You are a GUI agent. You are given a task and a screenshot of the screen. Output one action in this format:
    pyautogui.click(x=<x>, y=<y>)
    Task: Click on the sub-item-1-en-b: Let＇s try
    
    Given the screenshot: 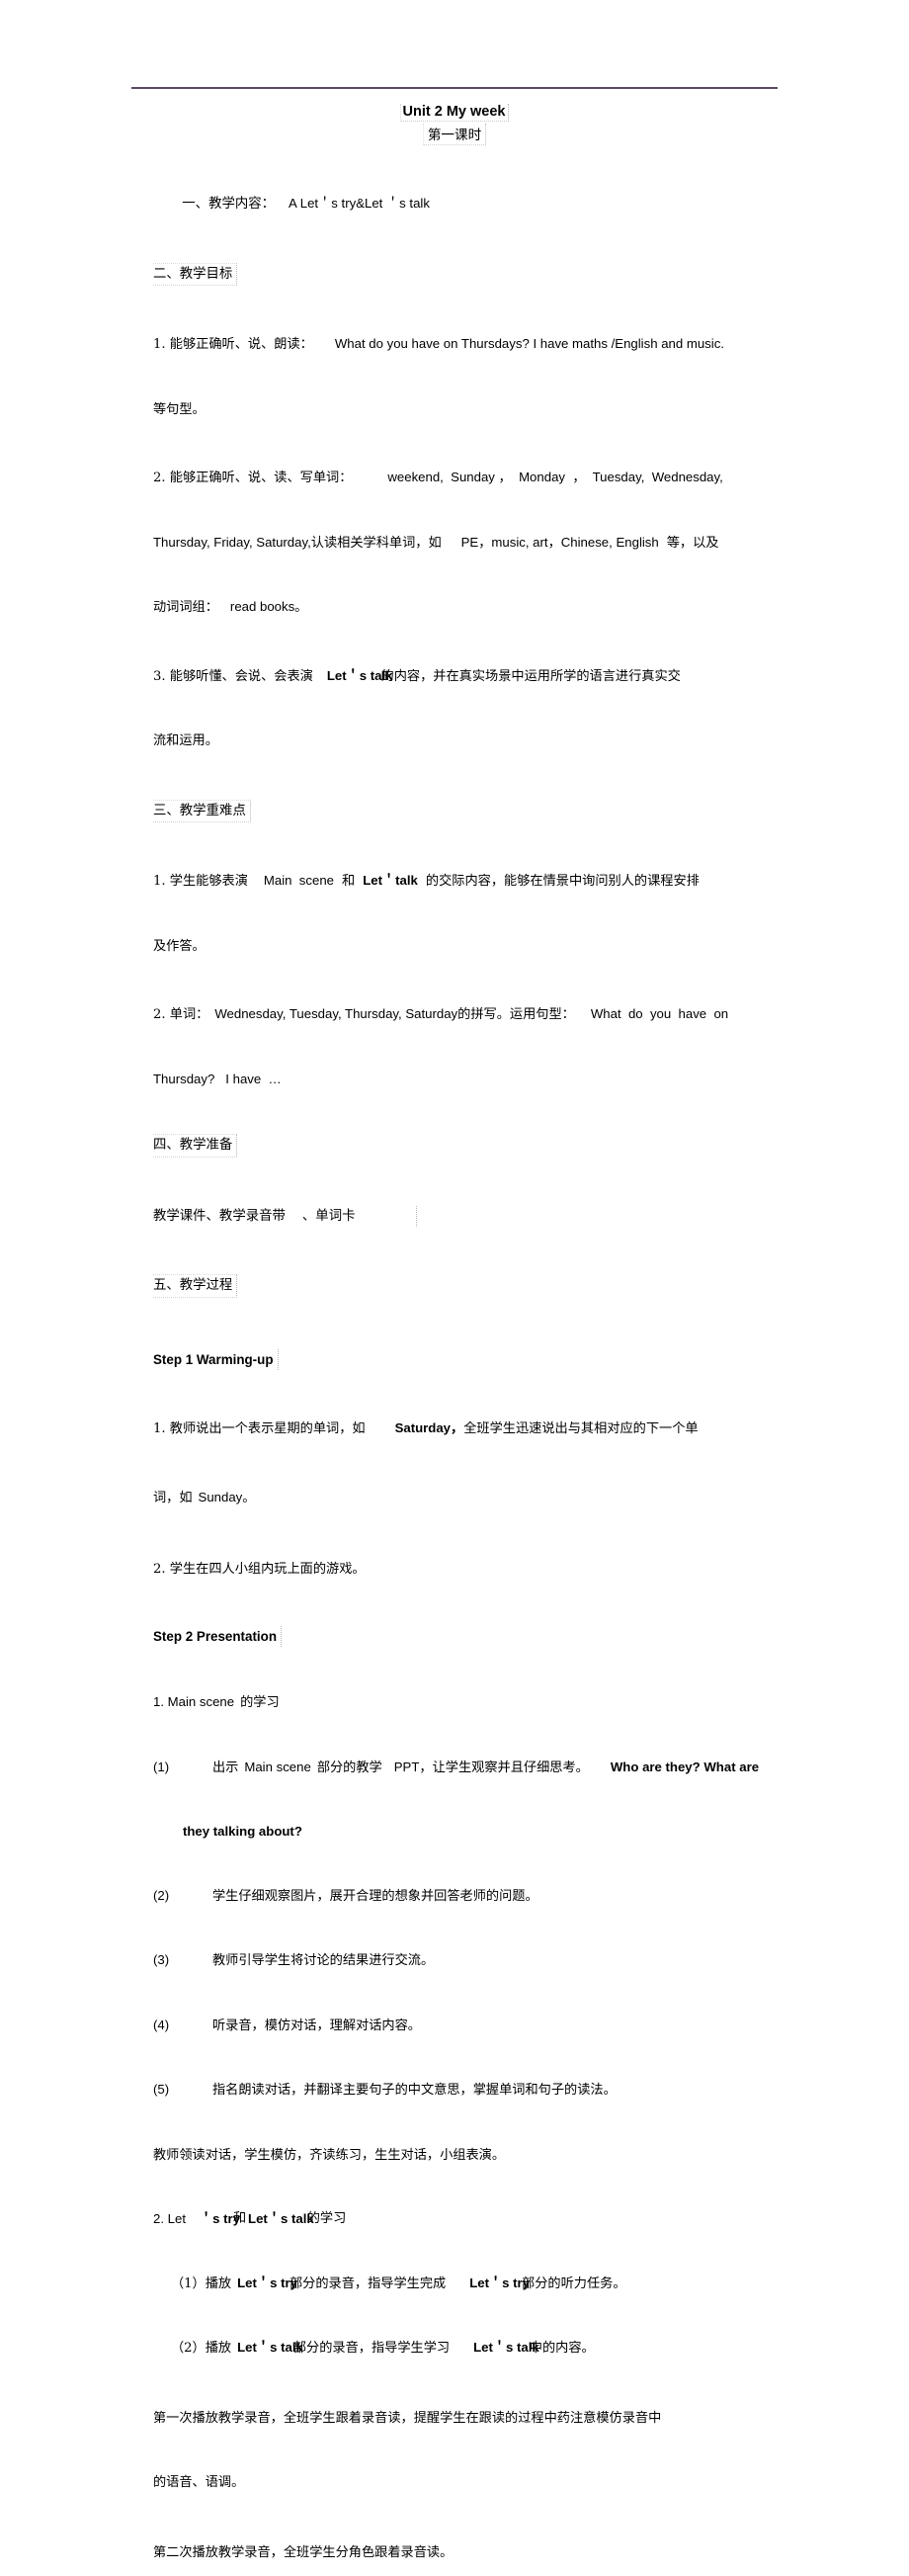 What is the action you would take?
    pyautogui.click(x=500, y=2282)
    